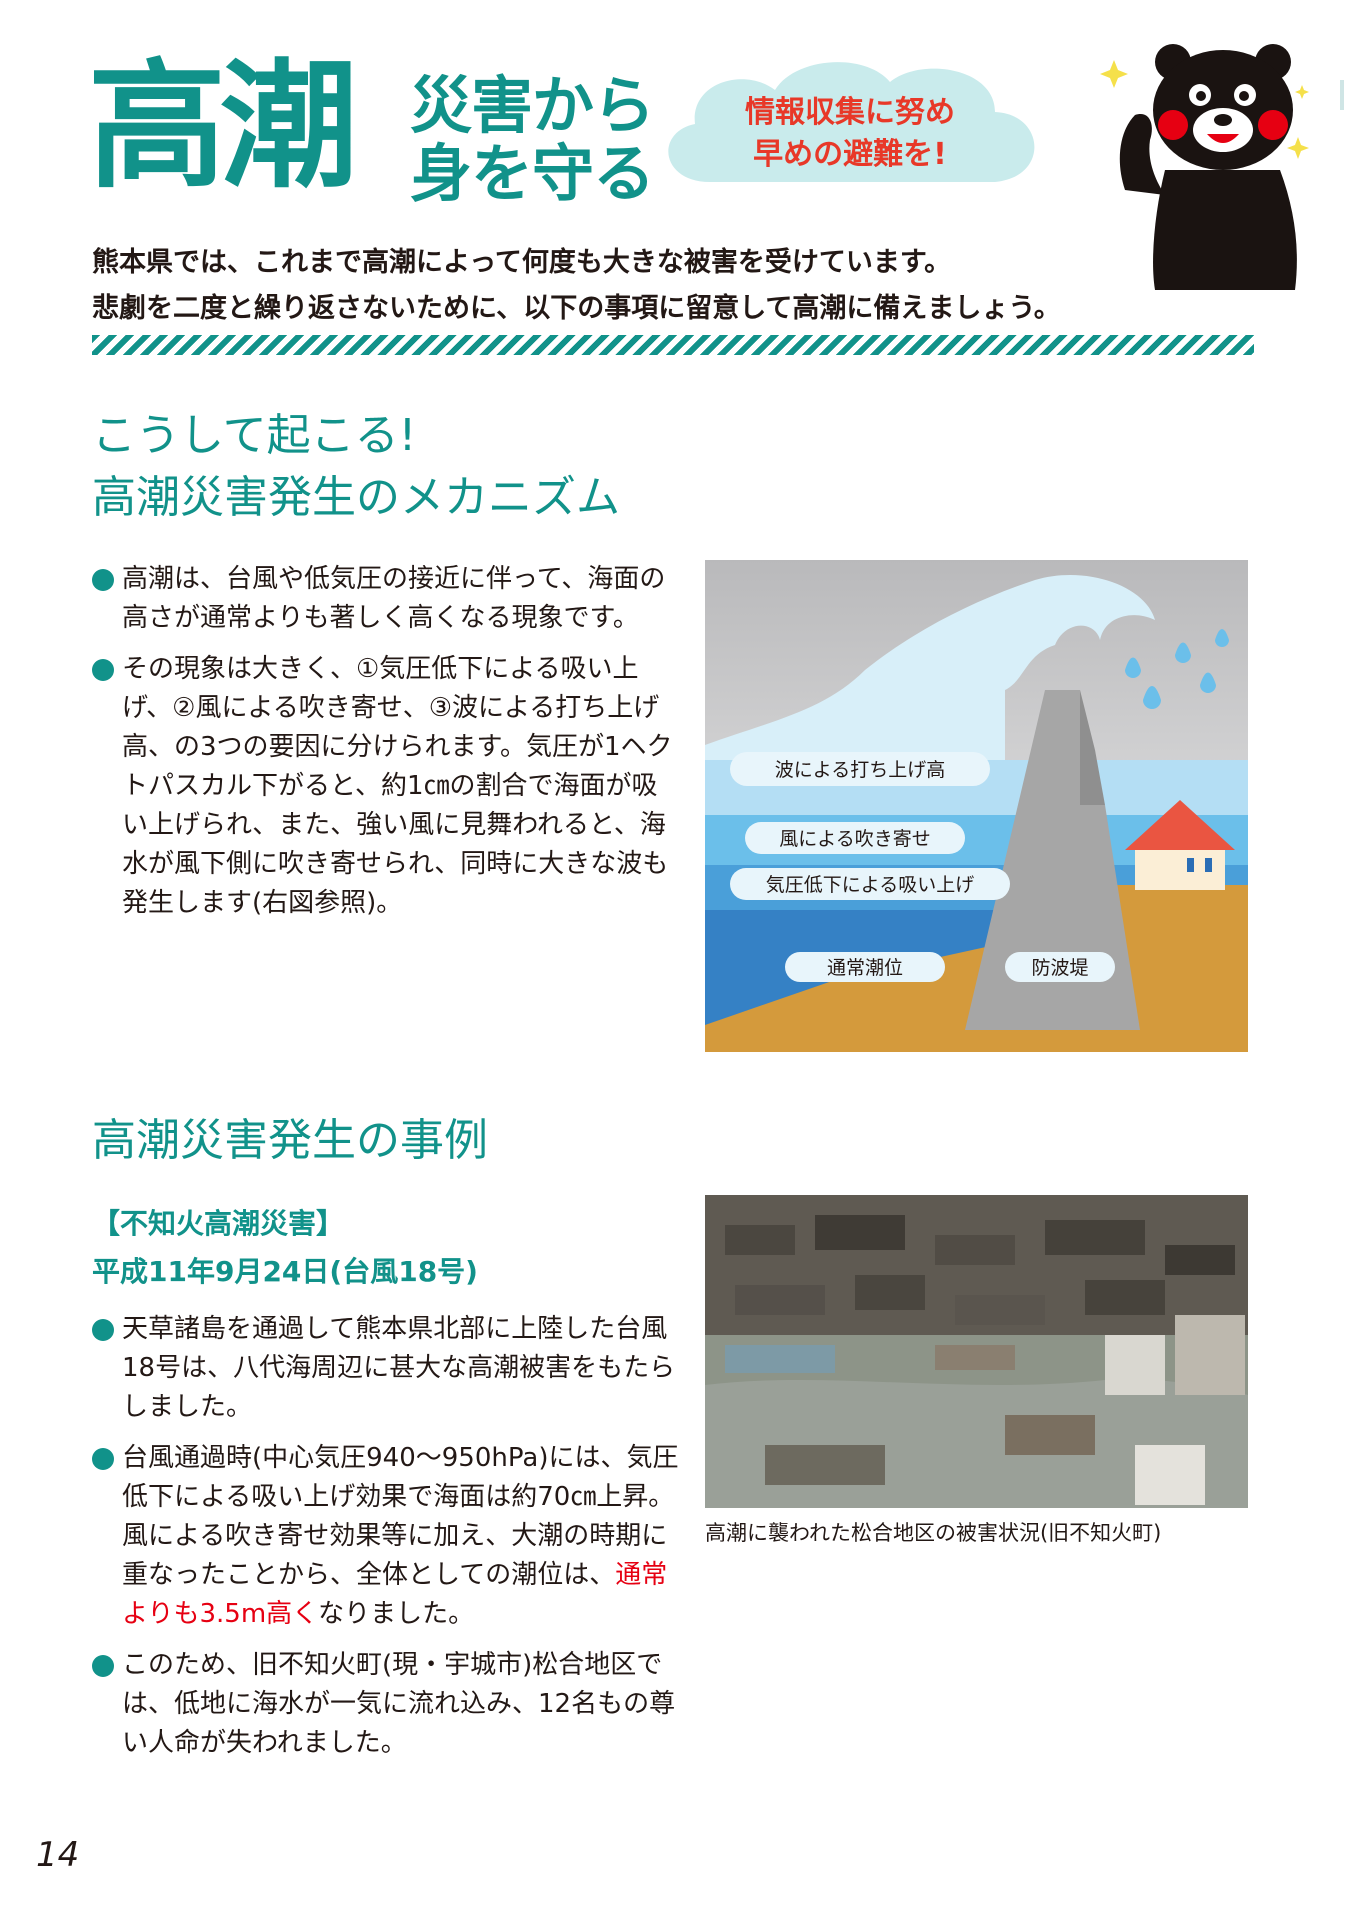 Image resolution: width=1353 pixels, height=1920 pixels. What do you see at coordinates (854, 839) in the screenshot?
I see `label-wind-setup: 風による吹き寄せ` at bounding box center [854, 839].